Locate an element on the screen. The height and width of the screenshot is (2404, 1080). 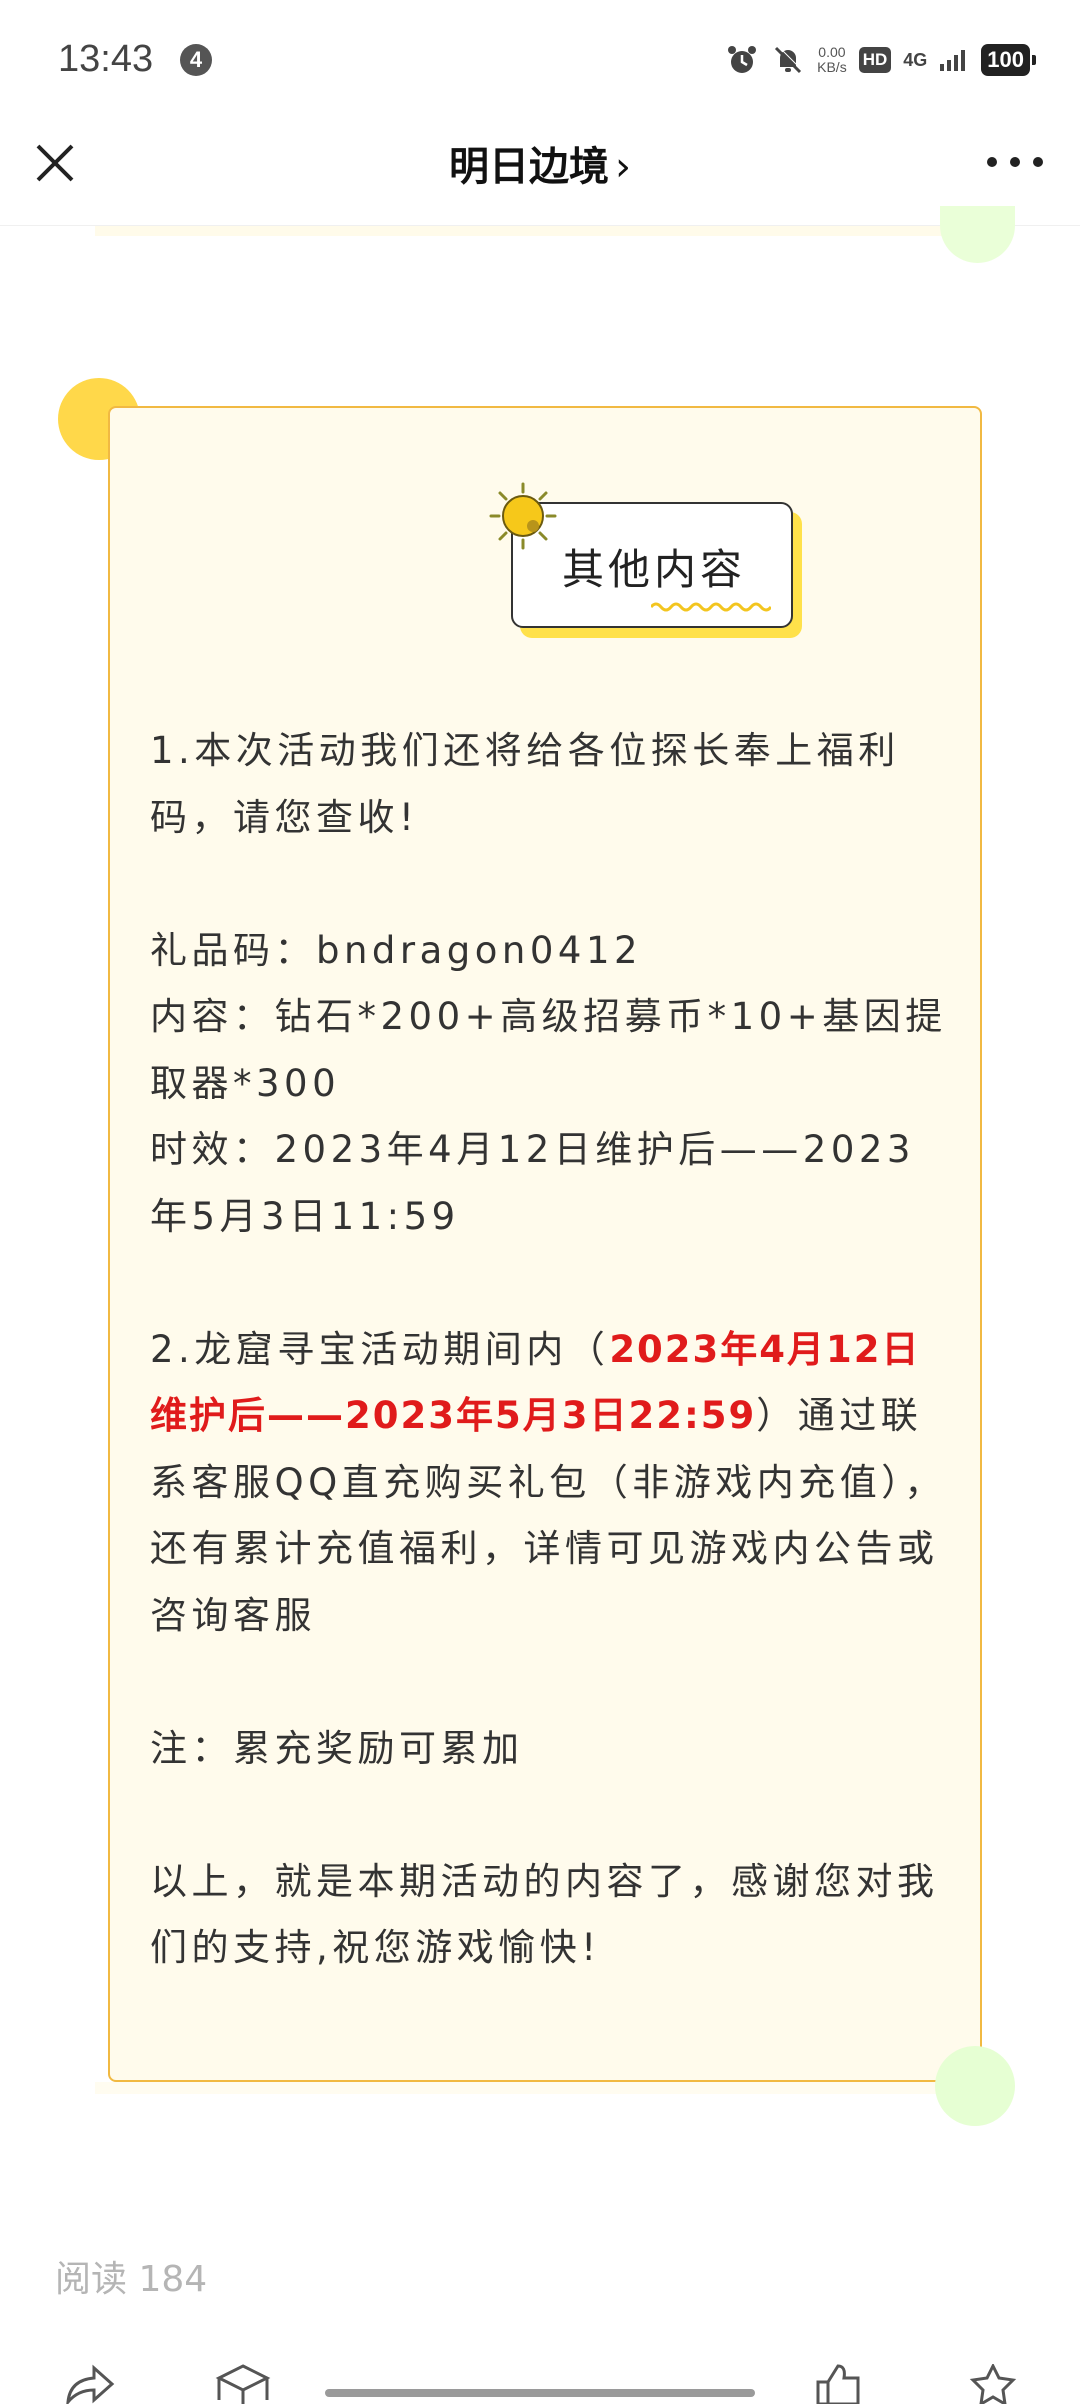
event-prefix: 2.龙窟寻宝活动期间内（ is located at coordinates (380, 1349).